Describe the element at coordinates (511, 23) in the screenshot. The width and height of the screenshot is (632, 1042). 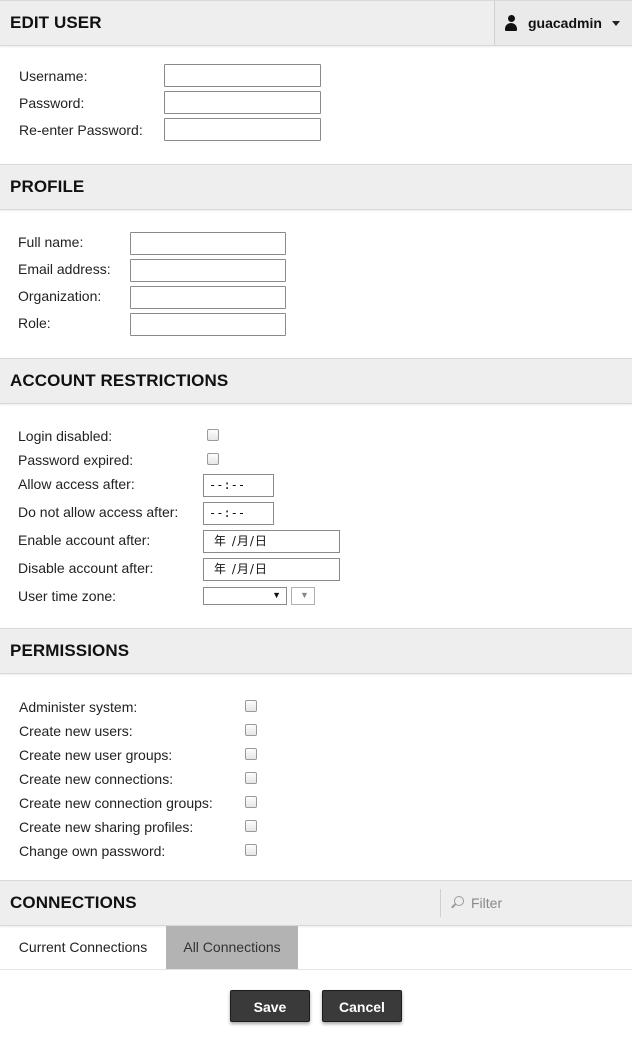
I see `user-icon` at that location.